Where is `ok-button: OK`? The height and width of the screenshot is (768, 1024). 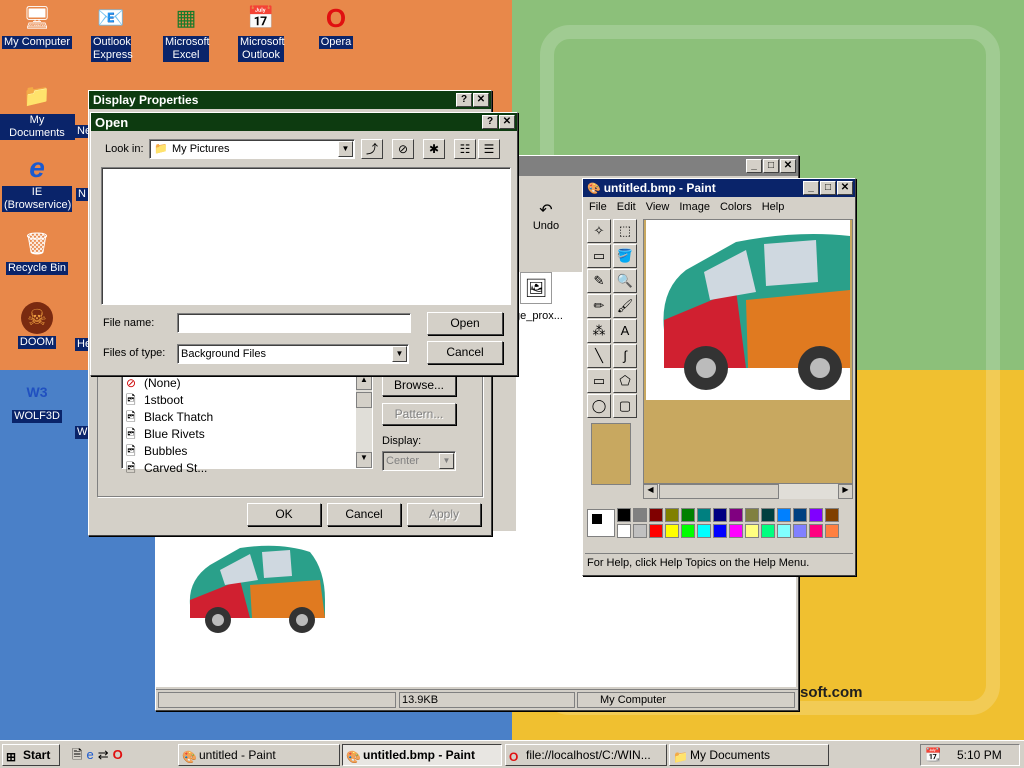 ok-button: OK is located at coordinates (284, 514).